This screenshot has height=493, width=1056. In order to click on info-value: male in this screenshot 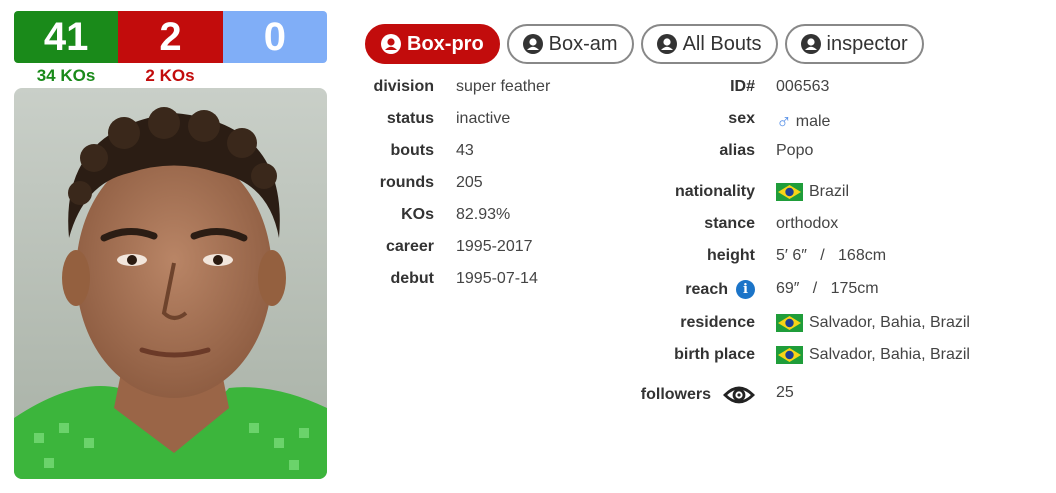, I will do `click(813, 121)`.